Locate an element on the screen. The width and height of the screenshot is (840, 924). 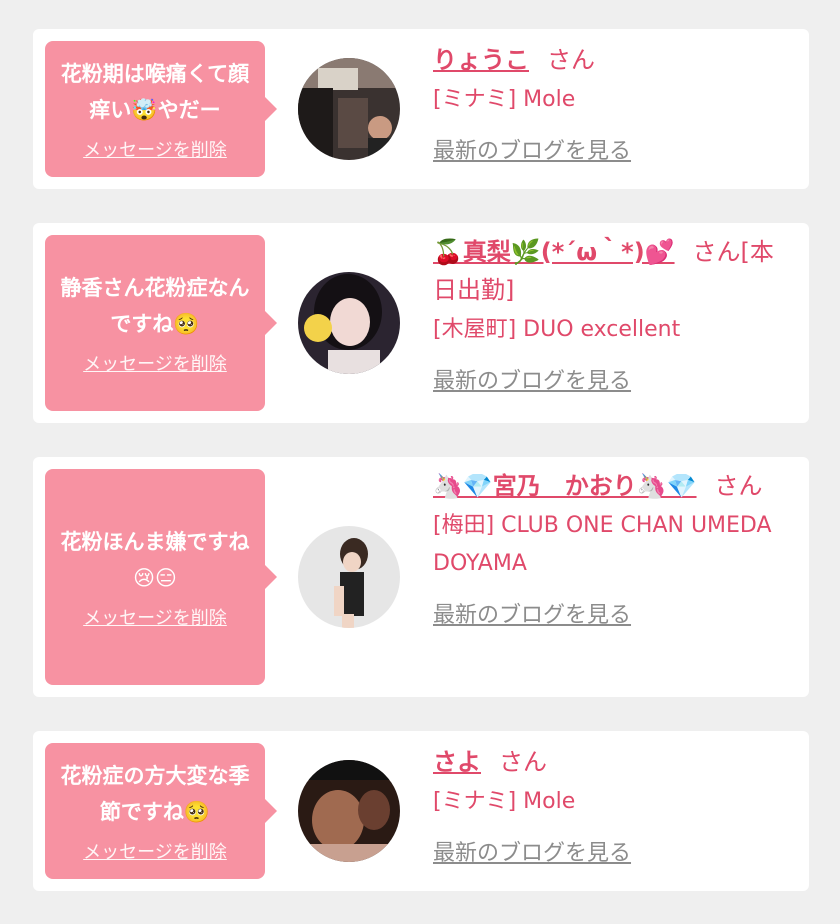
host-name-link: 🦄💎宮乃 かおり🦄💎 is located at coordinates (565, 486).